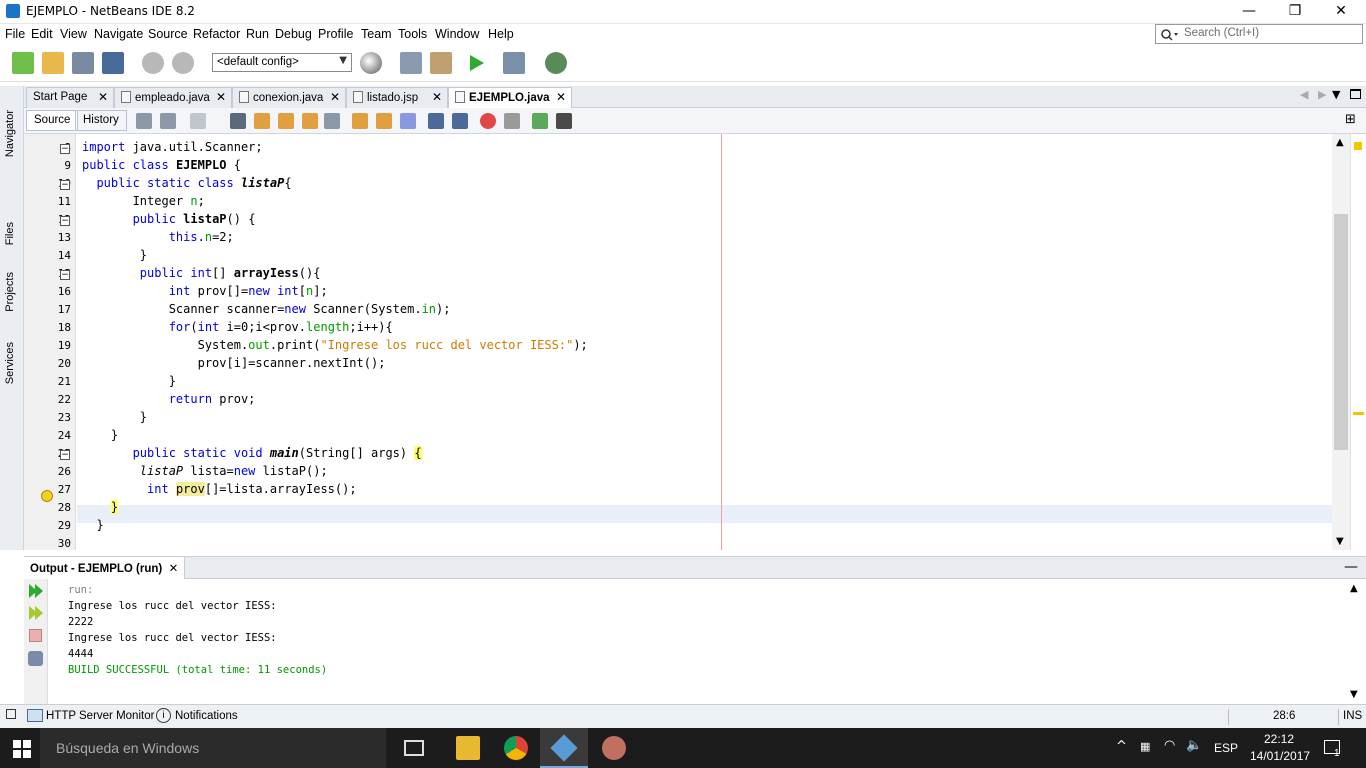 The height and width of the screenshot is (768, 1366). I want to click on taskbar-search: Búsqueda en Windows, so click(213, 748).